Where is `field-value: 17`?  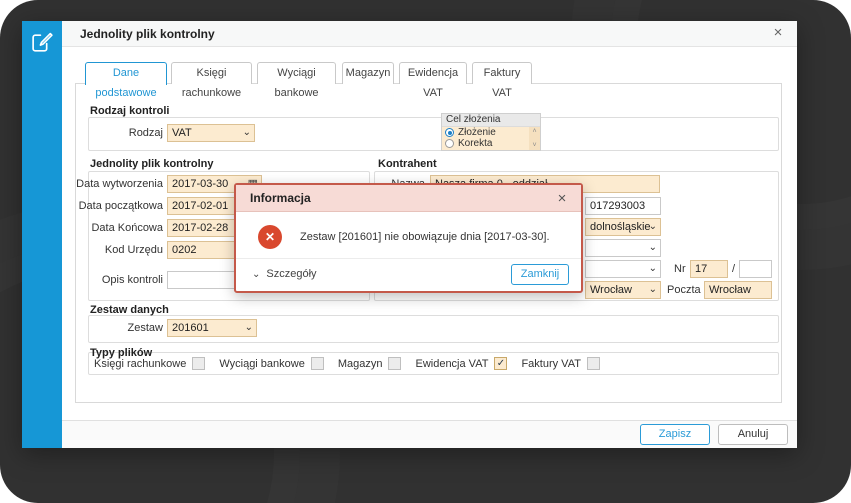 field-value: 17 is located at coordinates (701, 269).